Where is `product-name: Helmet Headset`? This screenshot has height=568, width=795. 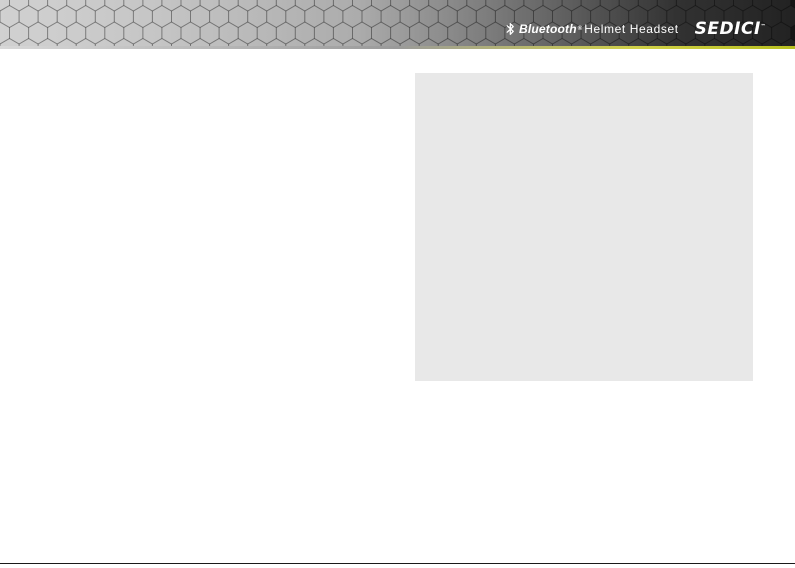
product-name: Helmet Headset is located at coordinates (631, 29).